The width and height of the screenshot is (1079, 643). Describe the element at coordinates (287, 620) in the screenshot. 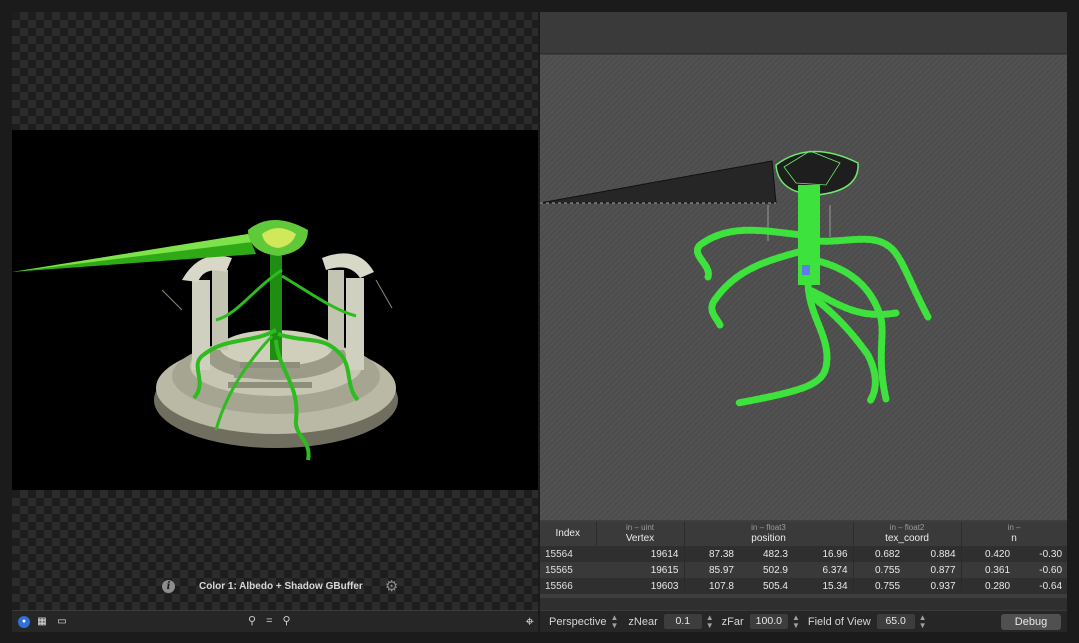

I see `zoom-icon: ⚲` at that location.